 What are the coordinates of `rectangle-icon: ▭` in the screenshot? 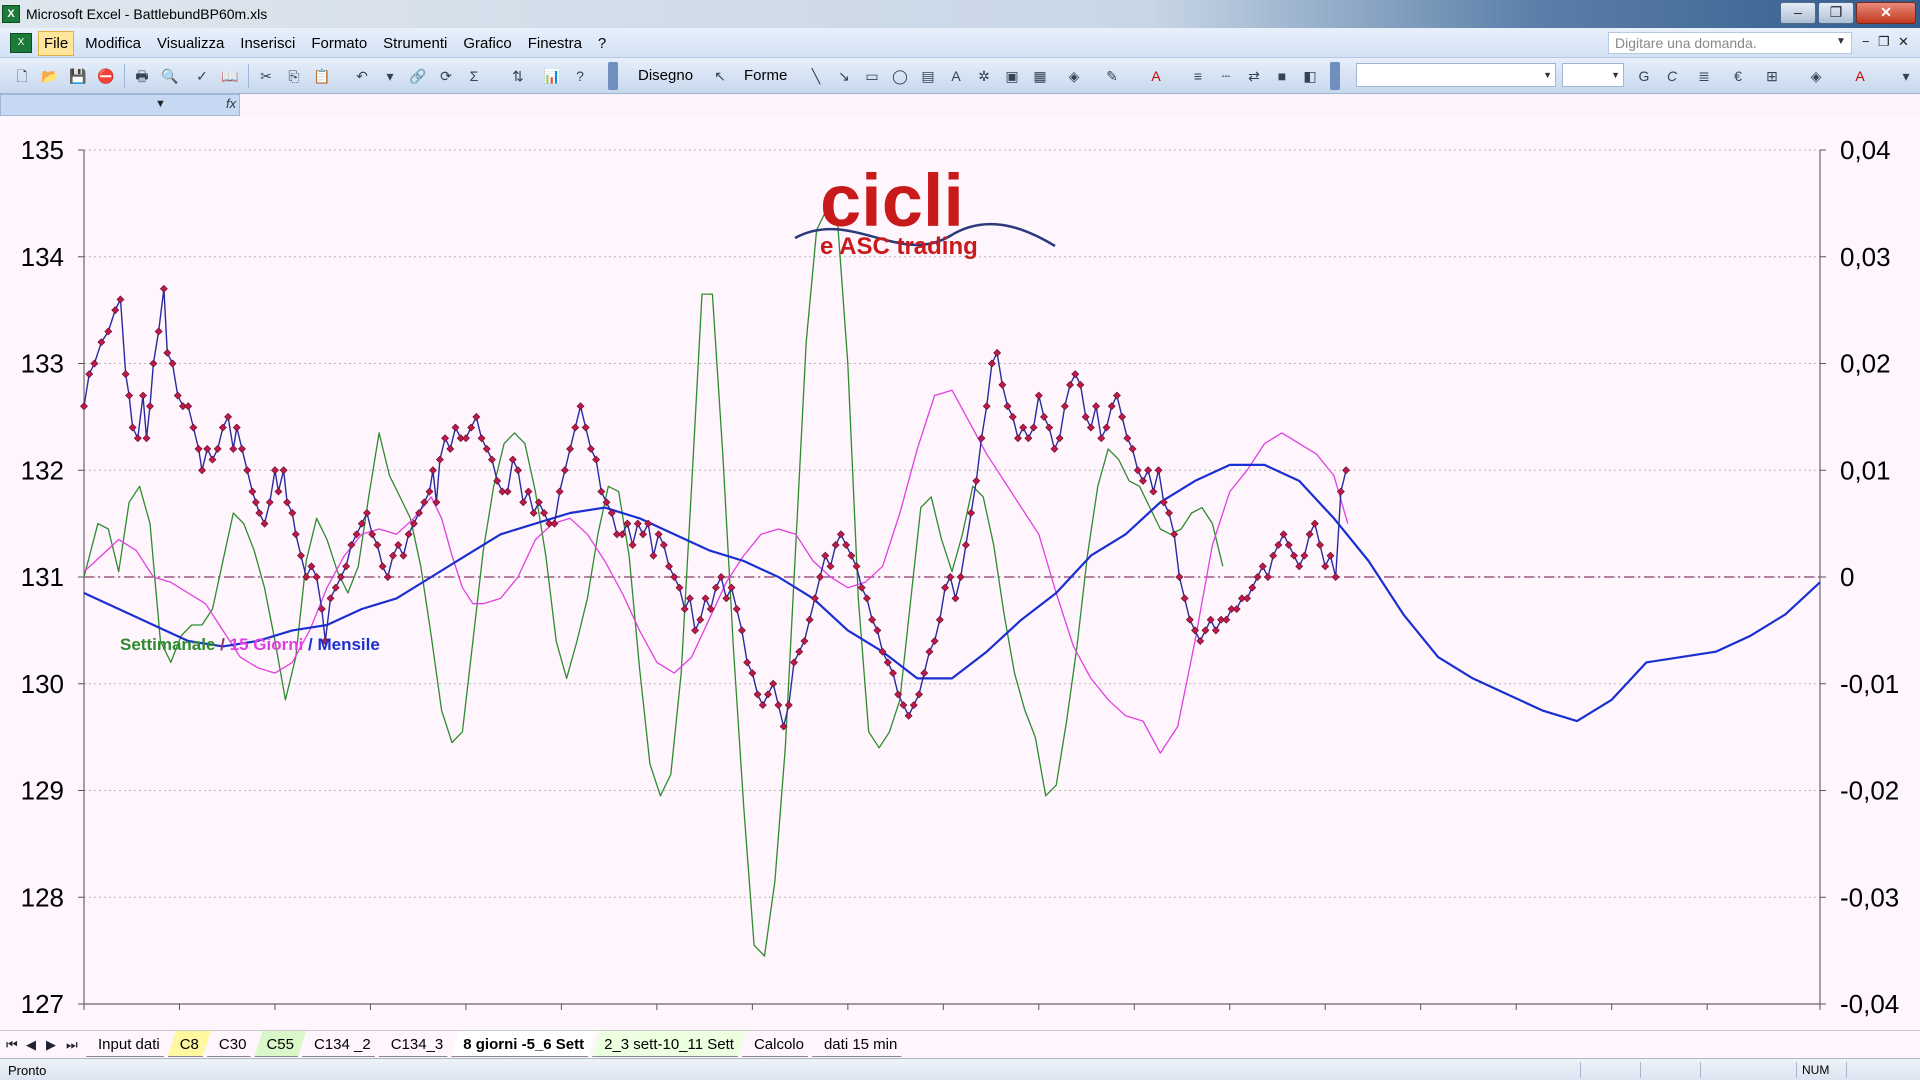 It's located at (872, 76).